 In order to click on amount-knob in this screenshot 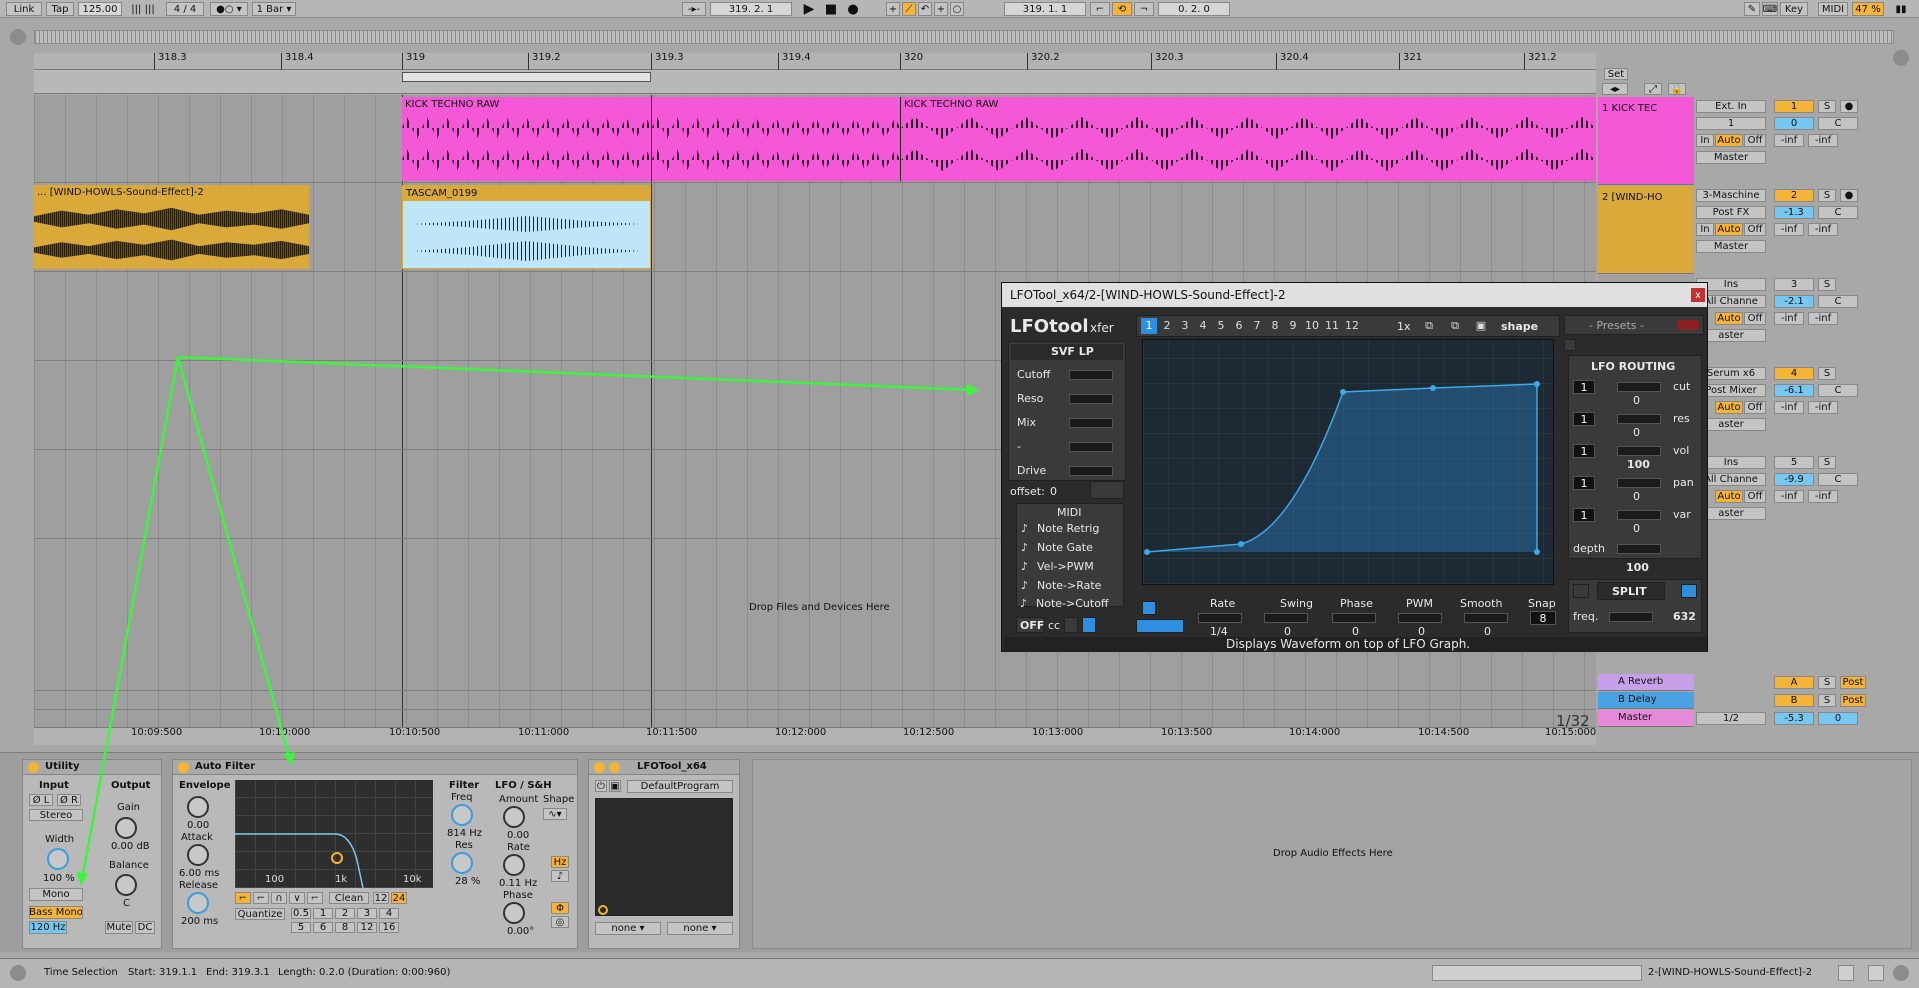, I will do `click(514, 817)`.